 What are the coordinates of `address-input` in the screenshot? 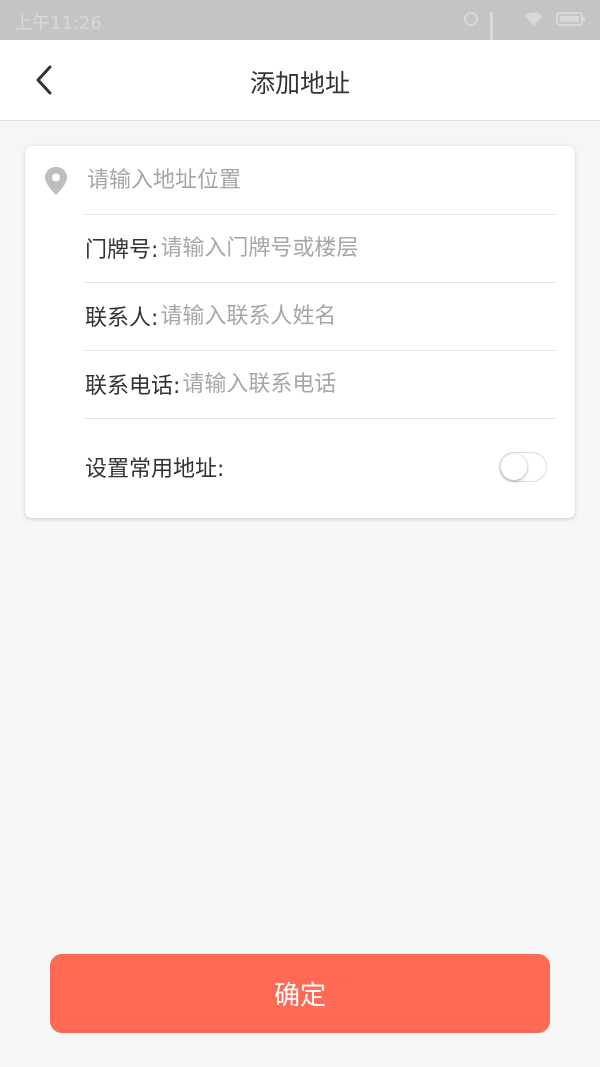 It's located at (321, 180).